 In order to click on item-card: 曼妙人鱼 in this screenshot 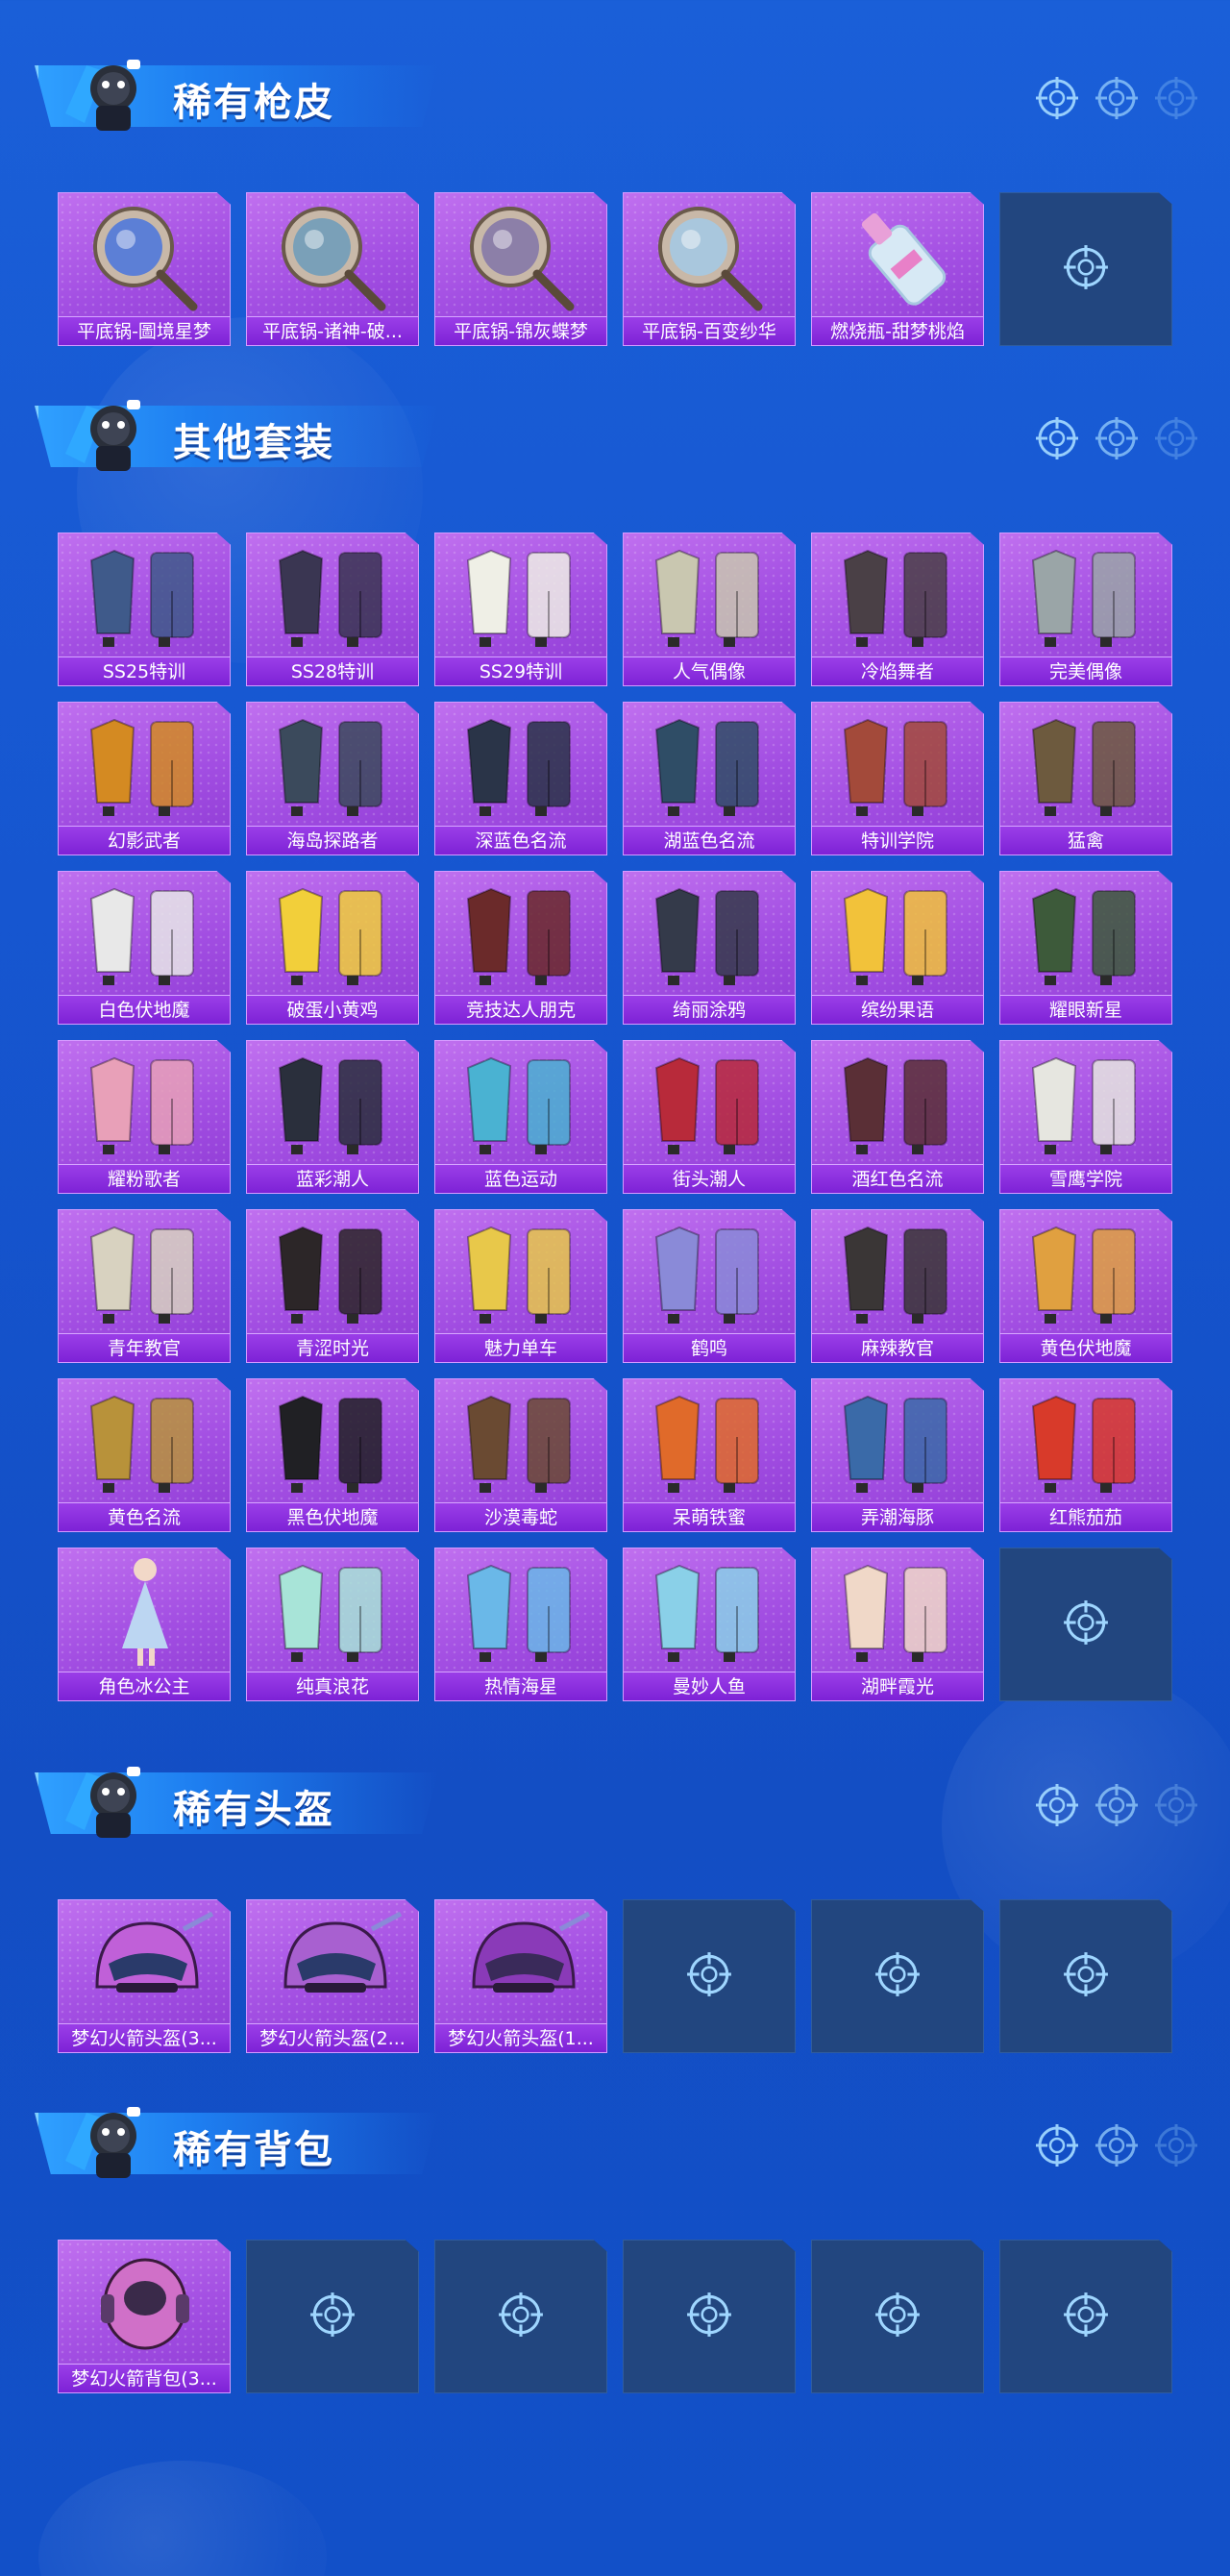, I will do `click(709, 1625)`.